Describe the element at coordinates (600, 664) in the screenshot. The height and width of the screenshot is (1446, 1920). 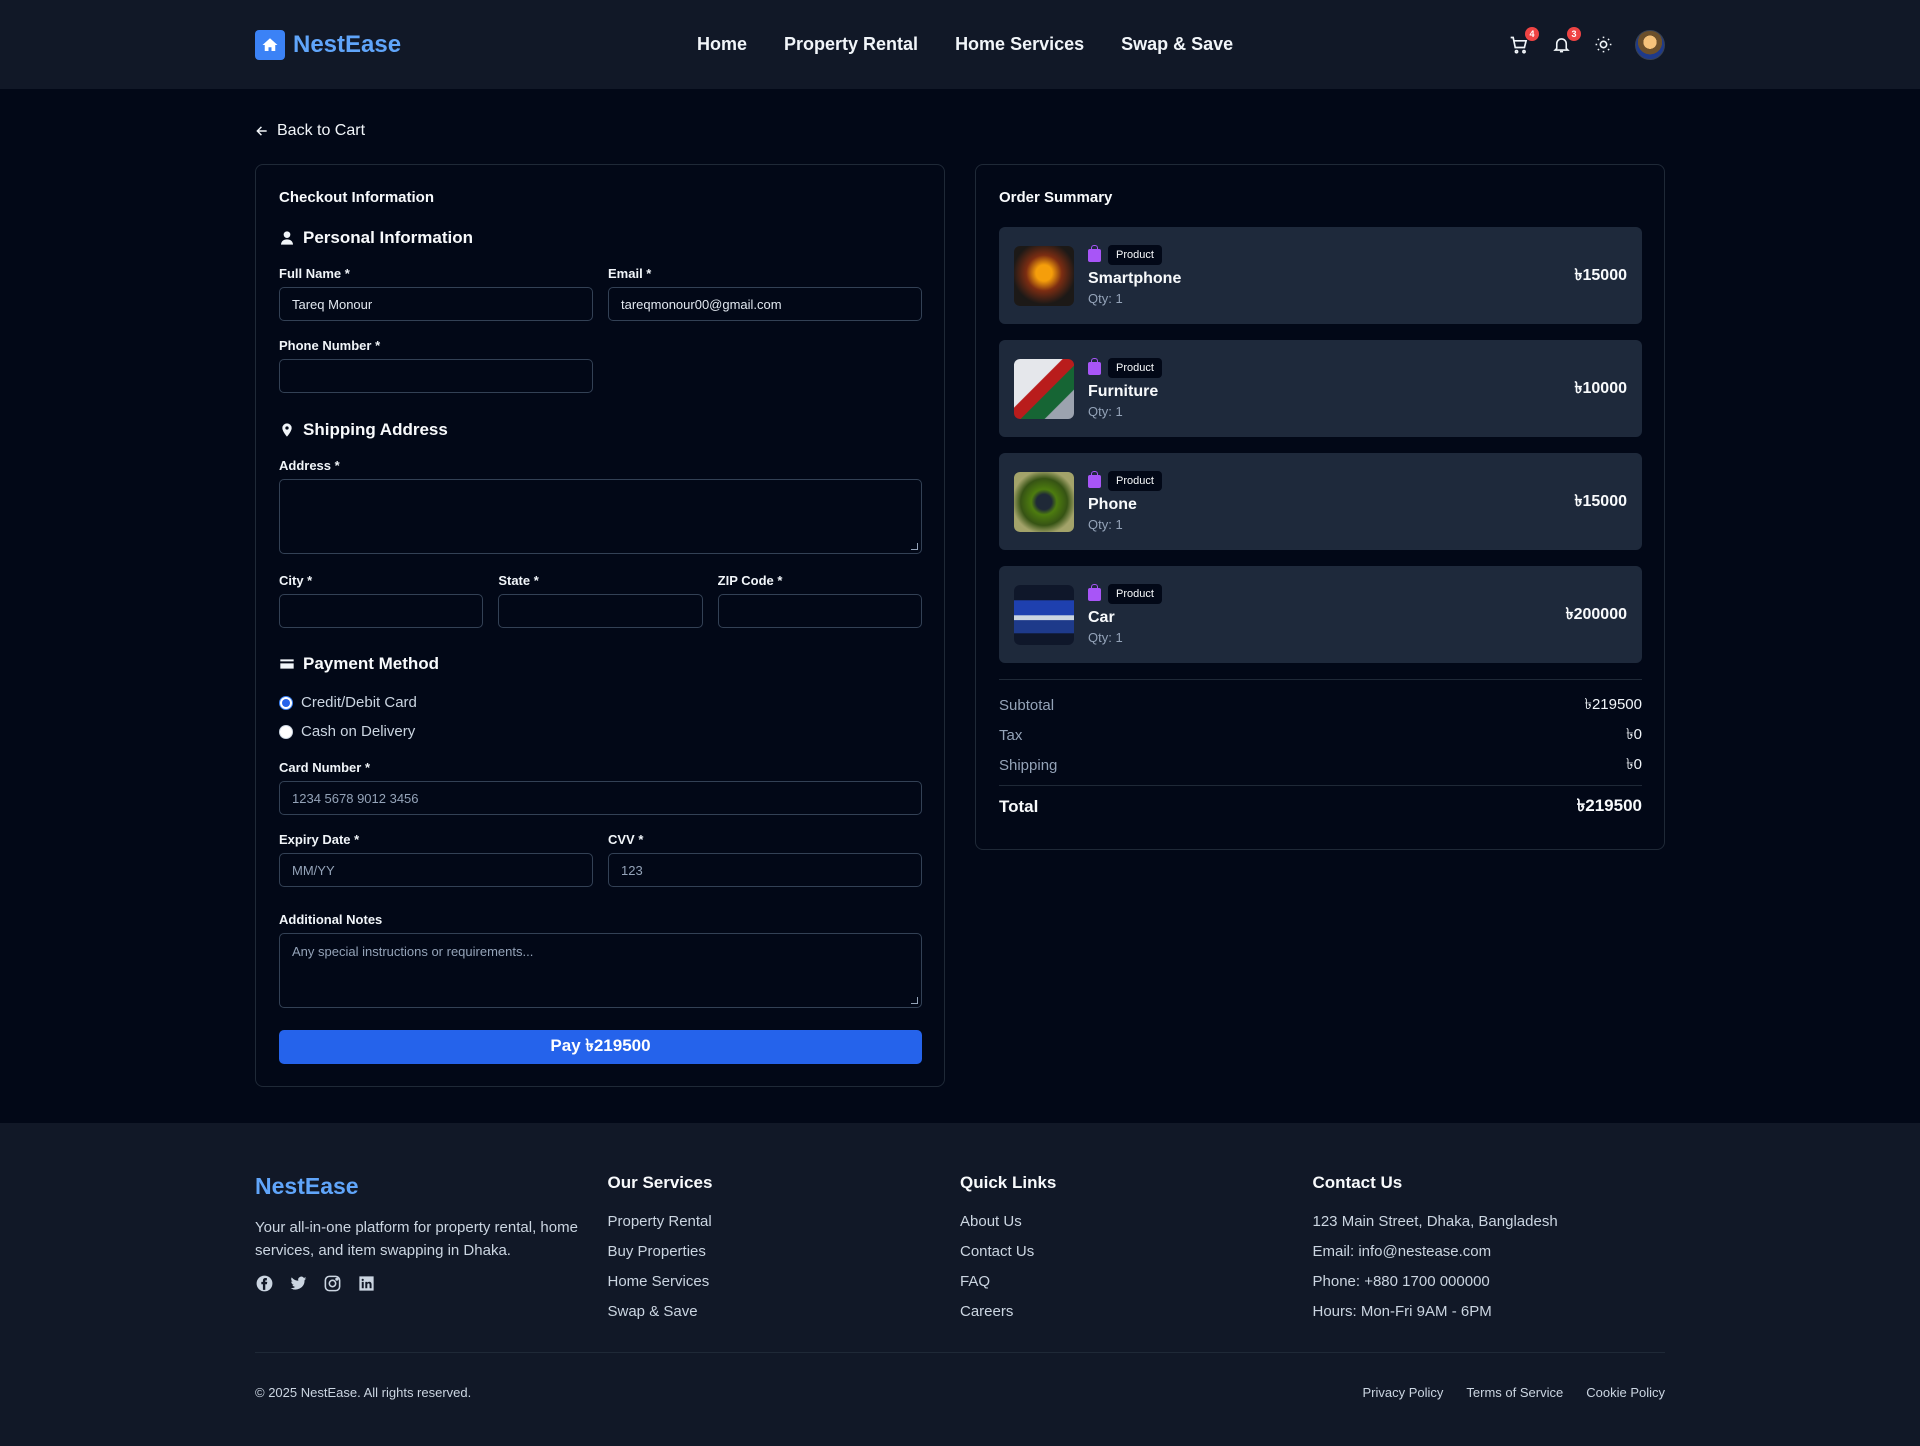
I see `payment-method-heading: Payment Method` at that location.